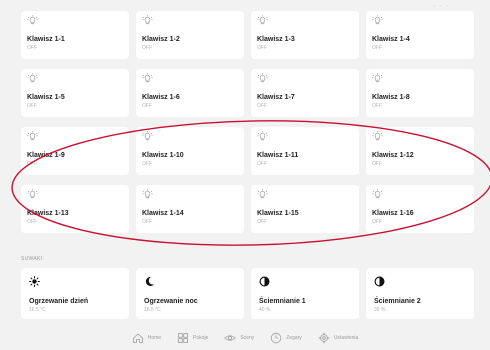 Image resolution: width=490 pixels, height=350 pixels. Describe the element at coordinates (150, 281) in the screenshot. I see `moon-icon` at that location.